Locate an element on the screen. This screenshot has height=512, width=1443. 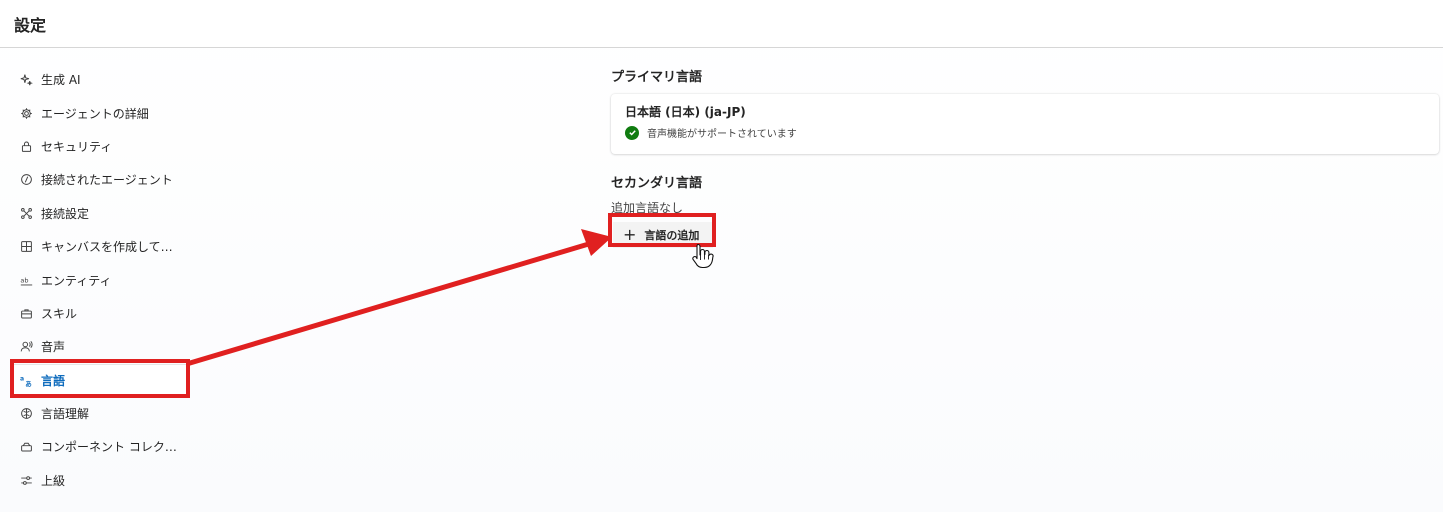
voice-icon is located at coordinates (26, 347).